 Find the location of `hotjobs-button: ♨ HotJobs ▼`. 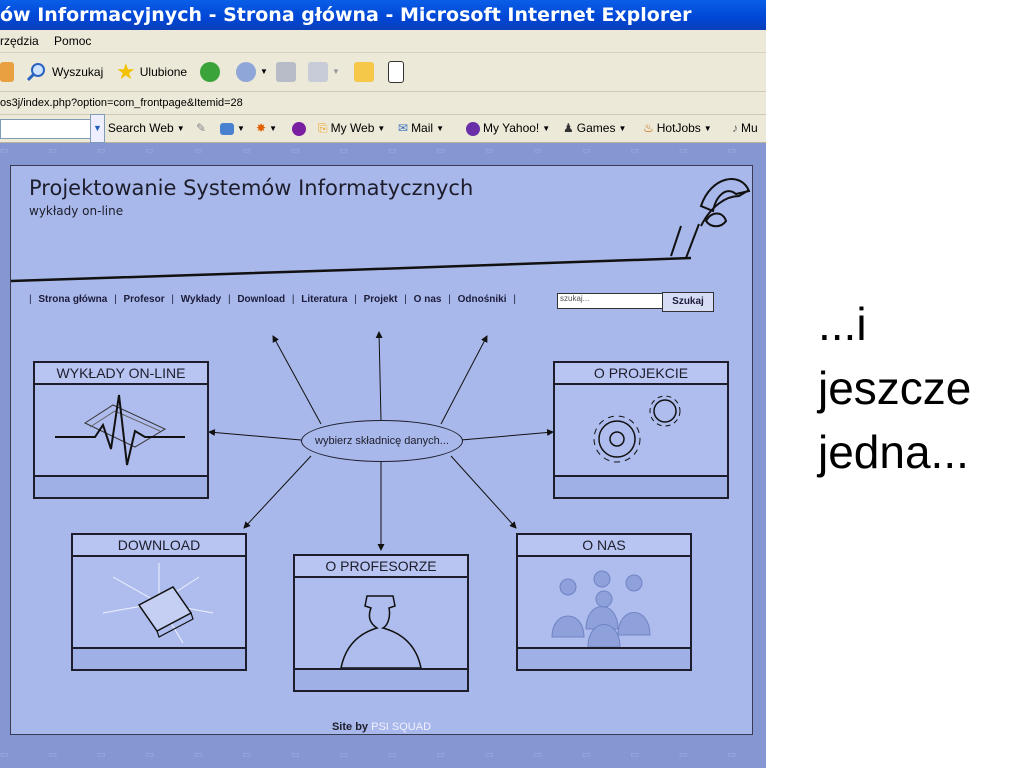

hotjobs-button: ♨ HotJobs ▼ is located at coordinates (677, 128).